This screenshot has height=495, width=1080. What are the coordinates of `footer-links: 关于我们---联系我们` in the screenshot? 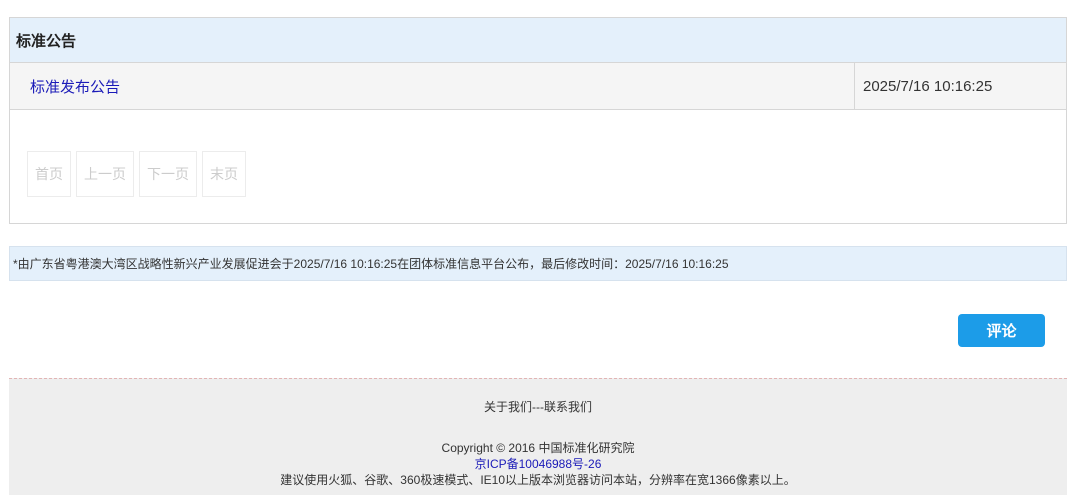 It's located at (538, 406).